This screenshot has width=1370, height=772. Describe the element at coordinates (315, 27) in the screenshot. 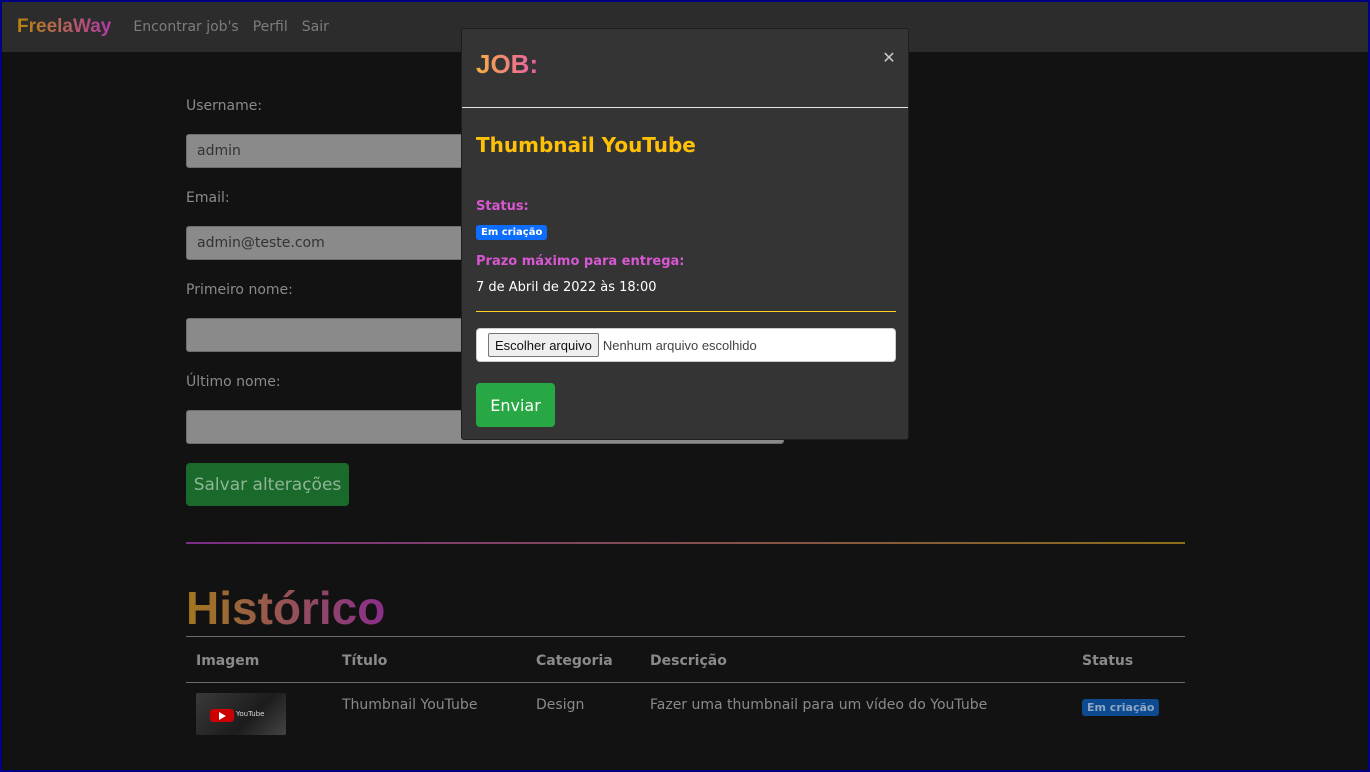

I see `nav-link-logout: Sair` at that location.